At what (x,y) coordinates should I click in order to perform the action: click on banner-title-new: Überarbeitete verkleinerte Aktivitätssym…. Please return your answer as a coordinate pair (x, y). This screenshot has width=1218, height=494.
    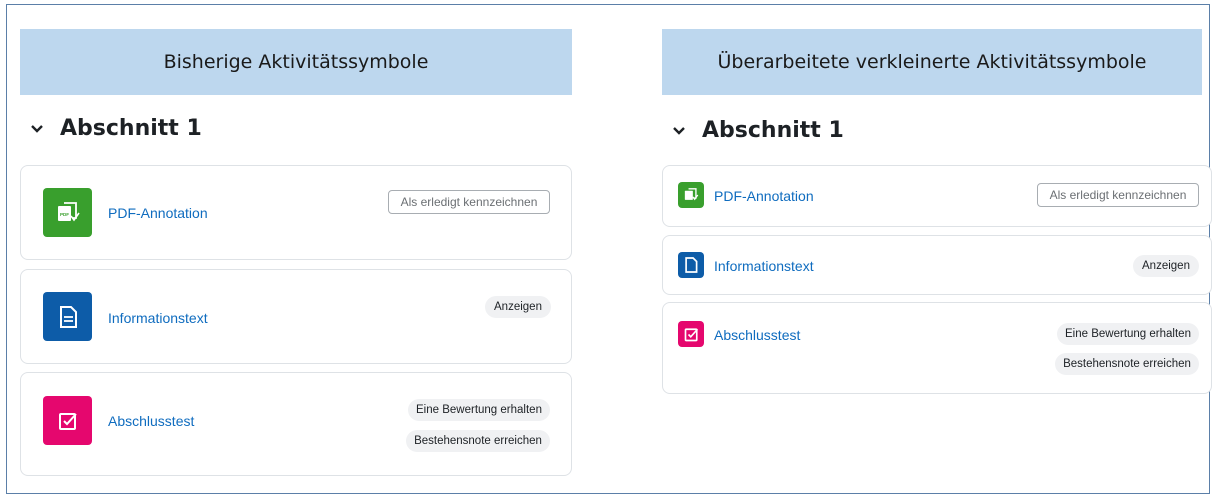
    Looking at the image, I should click on (932, 62).